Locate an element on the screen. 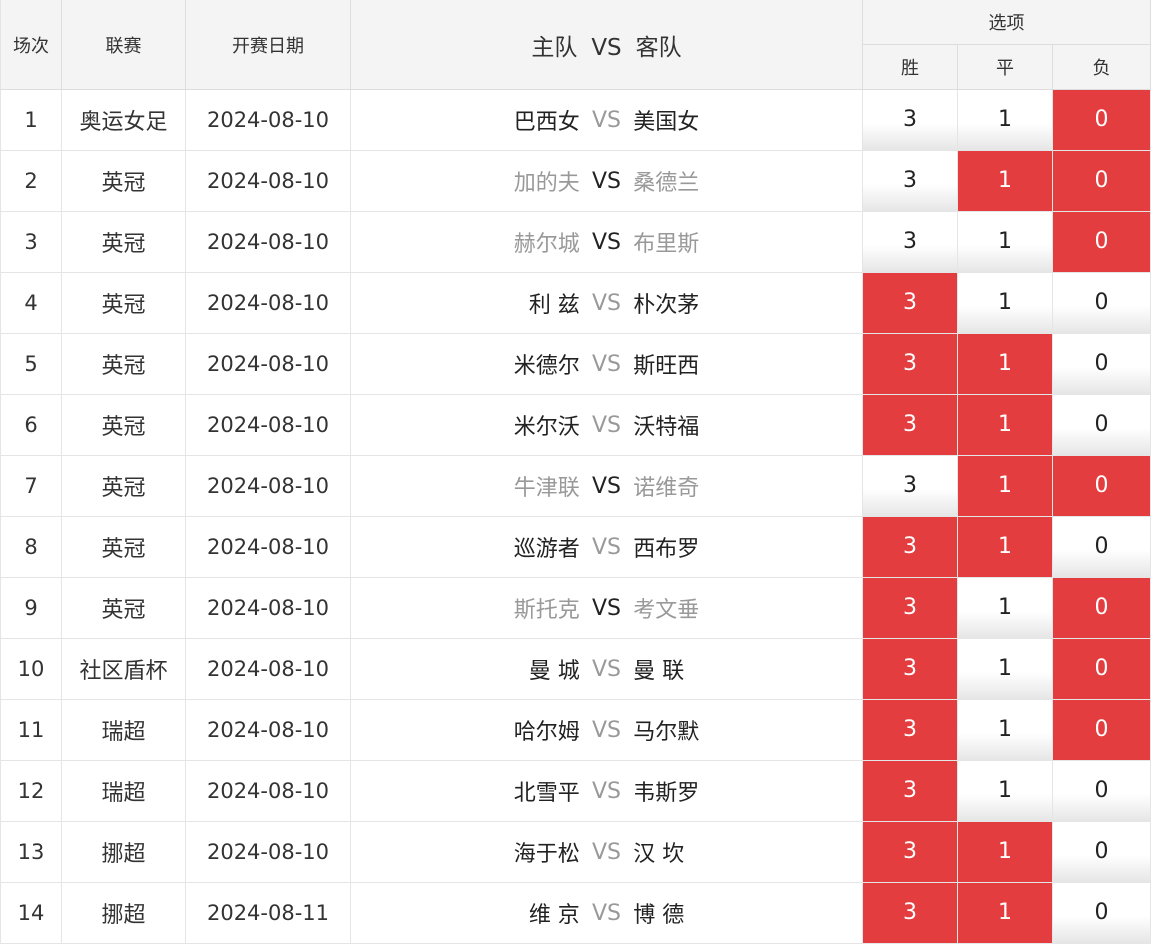 The height and width of the screenshot is (945, 1151). header-home: 主队 is located at coordinates (554, 47).